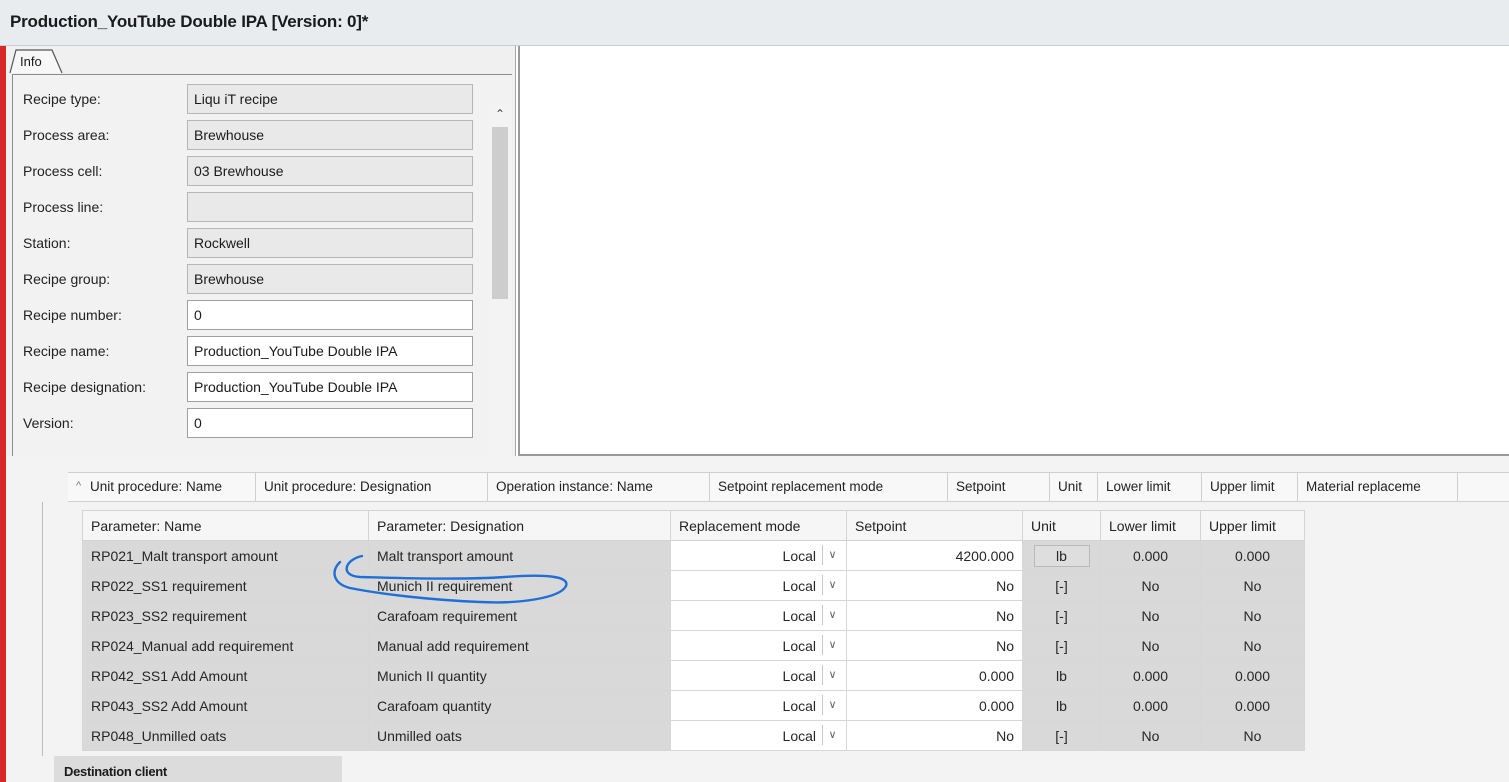 This screenshot has width=1509, height=782. I want to click on group-column-header: Material replaceme, so click(1378, 487).